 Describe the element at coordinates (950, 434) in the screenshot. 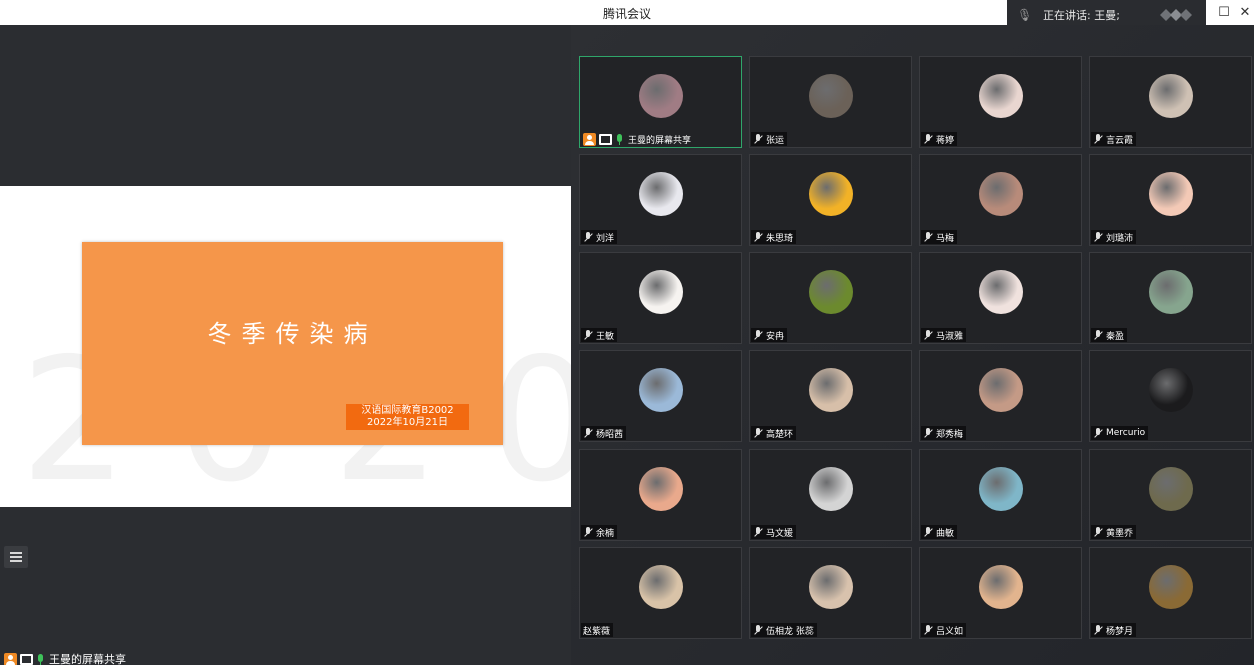

I see `participant-name: 郑秀梅` at that location.